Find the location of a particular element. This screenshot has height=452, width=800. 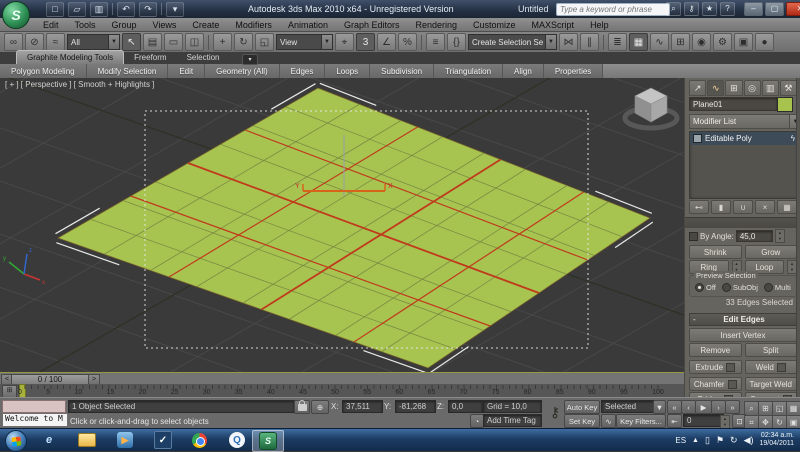

rendered-frame-window-icon: ▣ is located at coordinates (743, 42).